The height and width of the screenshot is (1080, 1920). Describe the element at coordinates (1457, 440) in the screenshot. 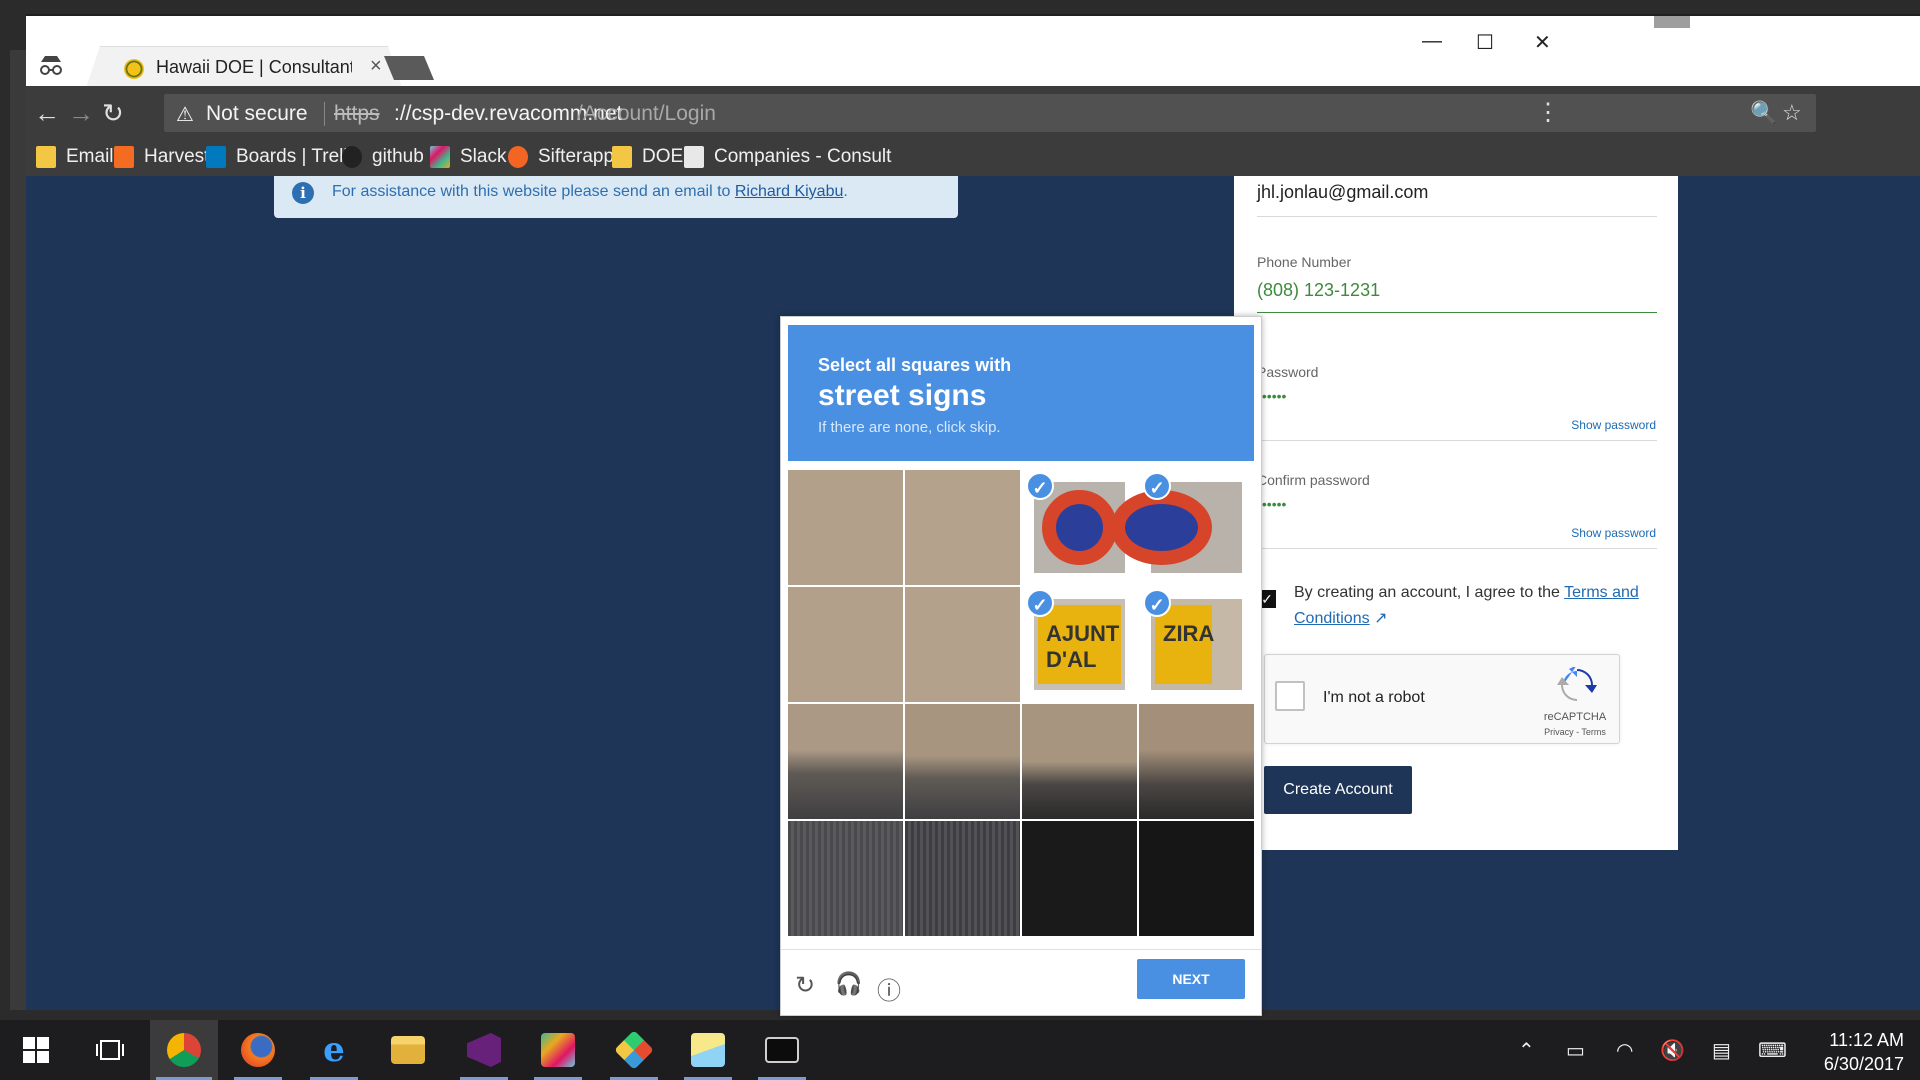

I see `password-underline` at that location.